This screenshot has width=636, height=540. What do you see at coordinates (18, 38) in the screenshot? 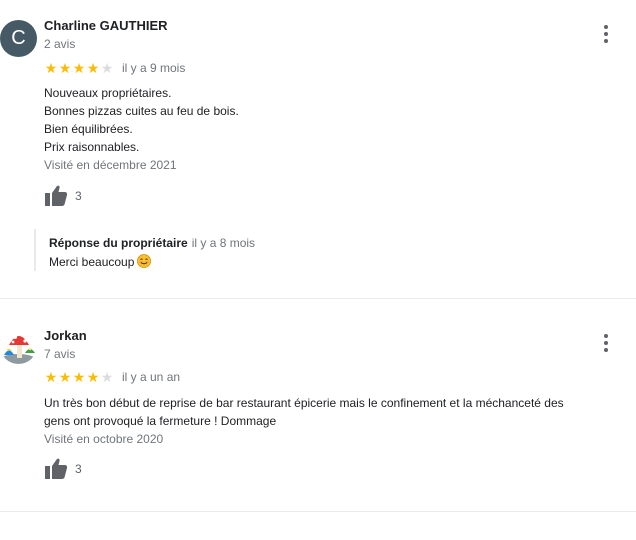
I see `avatar: C` at bounding box center [18, 38].